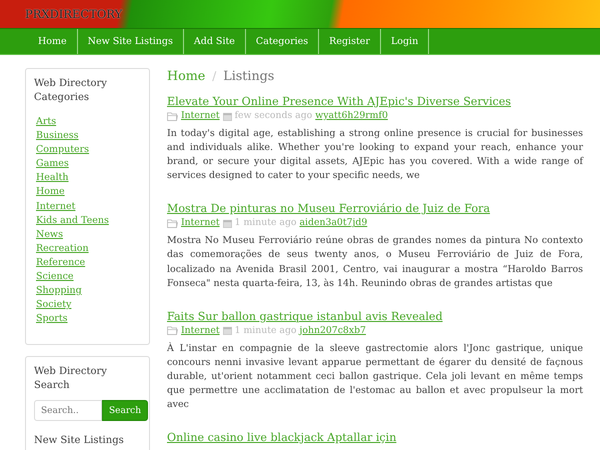 Image resolution: width=600 pixels, height=450 pixels. What do you see at coordinates (350, 41) in the screenshot?
I see `nav-link: Register` at bounding box center [350, 41].